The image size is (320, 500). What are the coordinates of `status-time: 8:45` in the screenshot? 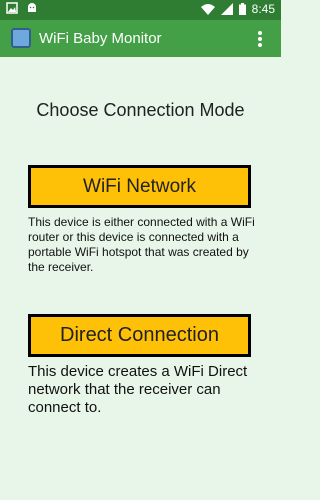 It's located at (263, 9).